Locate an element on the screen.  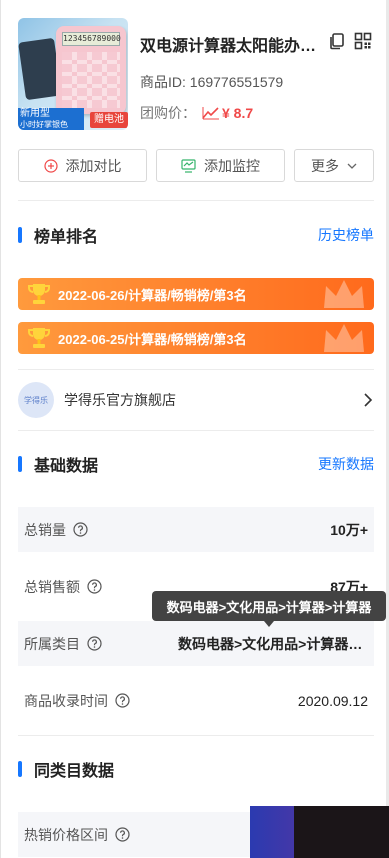
calculator-keys is located at coordinates (91, 80).